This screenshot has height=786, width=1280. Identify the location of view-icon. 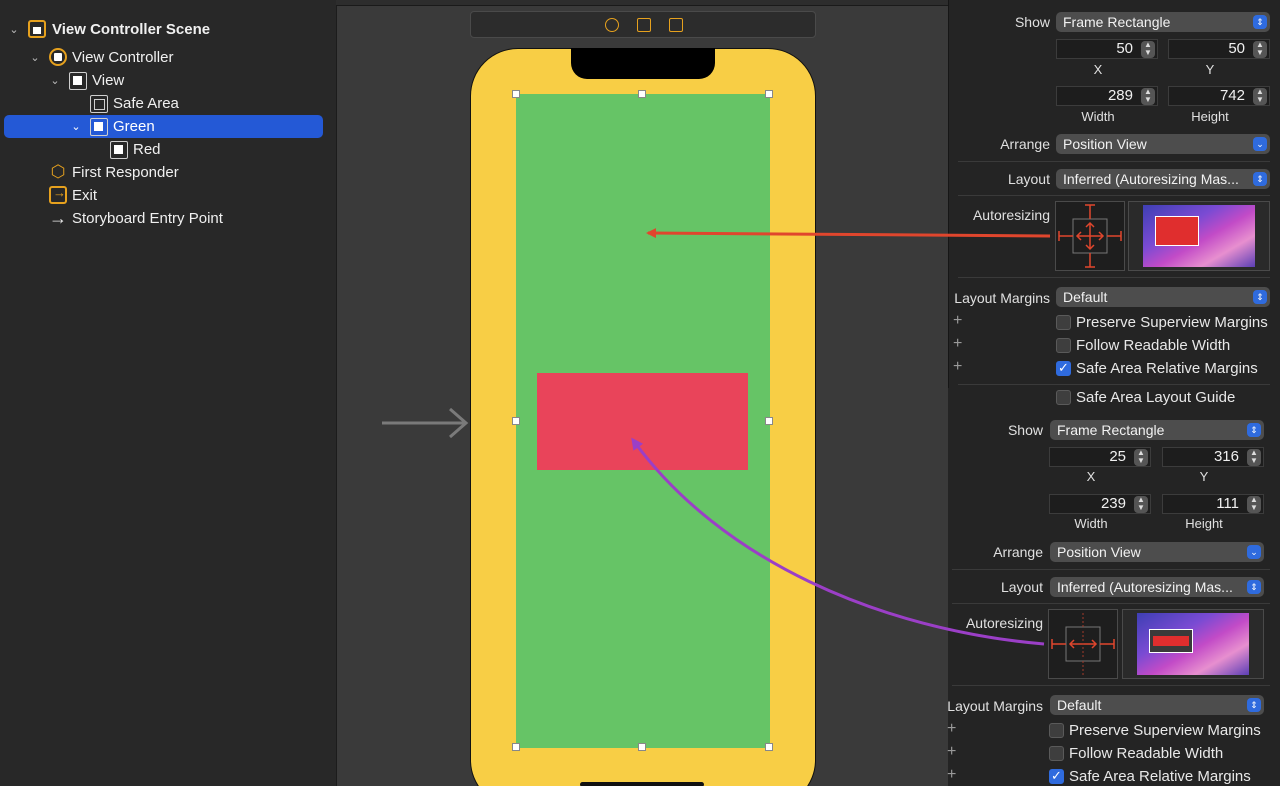
(99, 127).